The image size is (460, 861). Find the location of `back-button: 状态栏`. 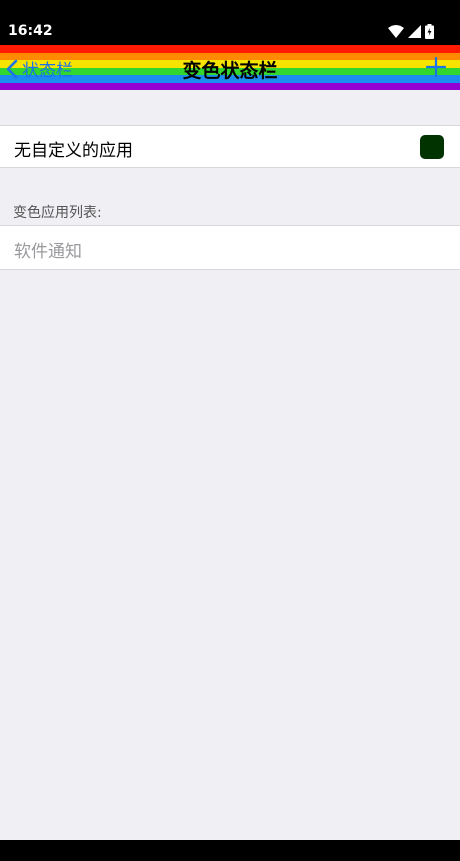

back-button: 状态栏 is located at coordinates (39, 68).